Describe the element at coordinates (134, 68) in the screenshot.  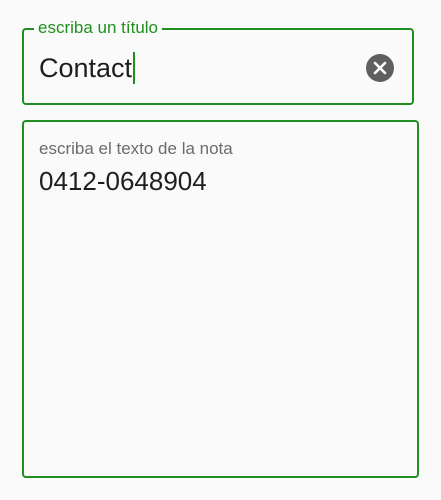
I see `text-cursor` at that location.